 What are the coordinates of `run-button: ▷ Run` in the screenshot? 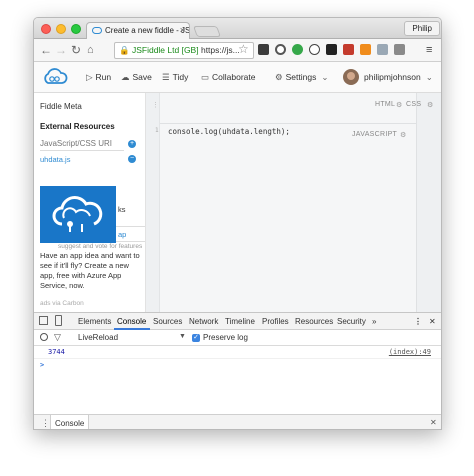 It's located at (98, 77).